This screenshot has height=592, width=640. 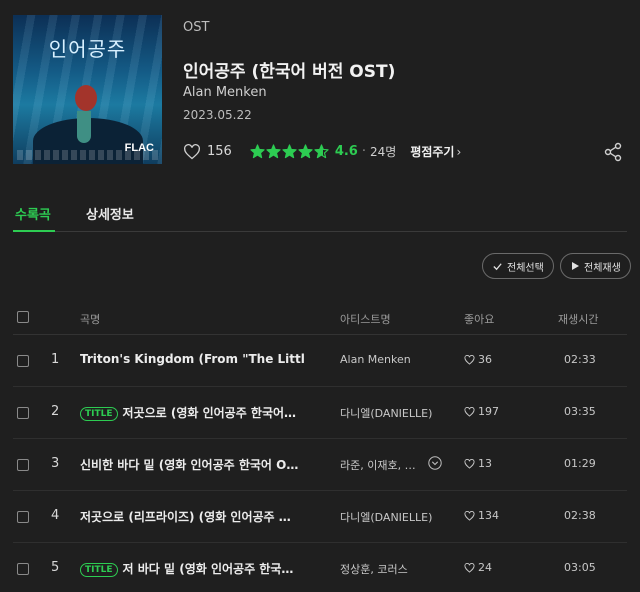 I want to click on chevron-down-icon, so click(x=435, y=463).